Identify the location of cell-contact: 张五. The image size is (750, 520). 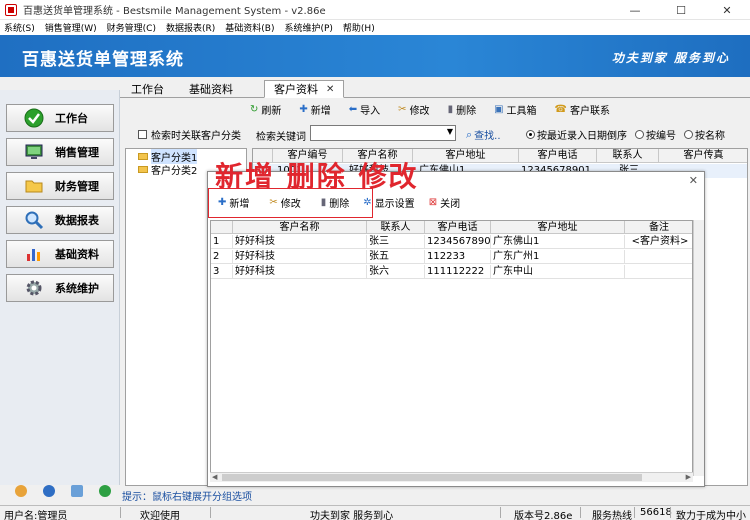
(396, 257).